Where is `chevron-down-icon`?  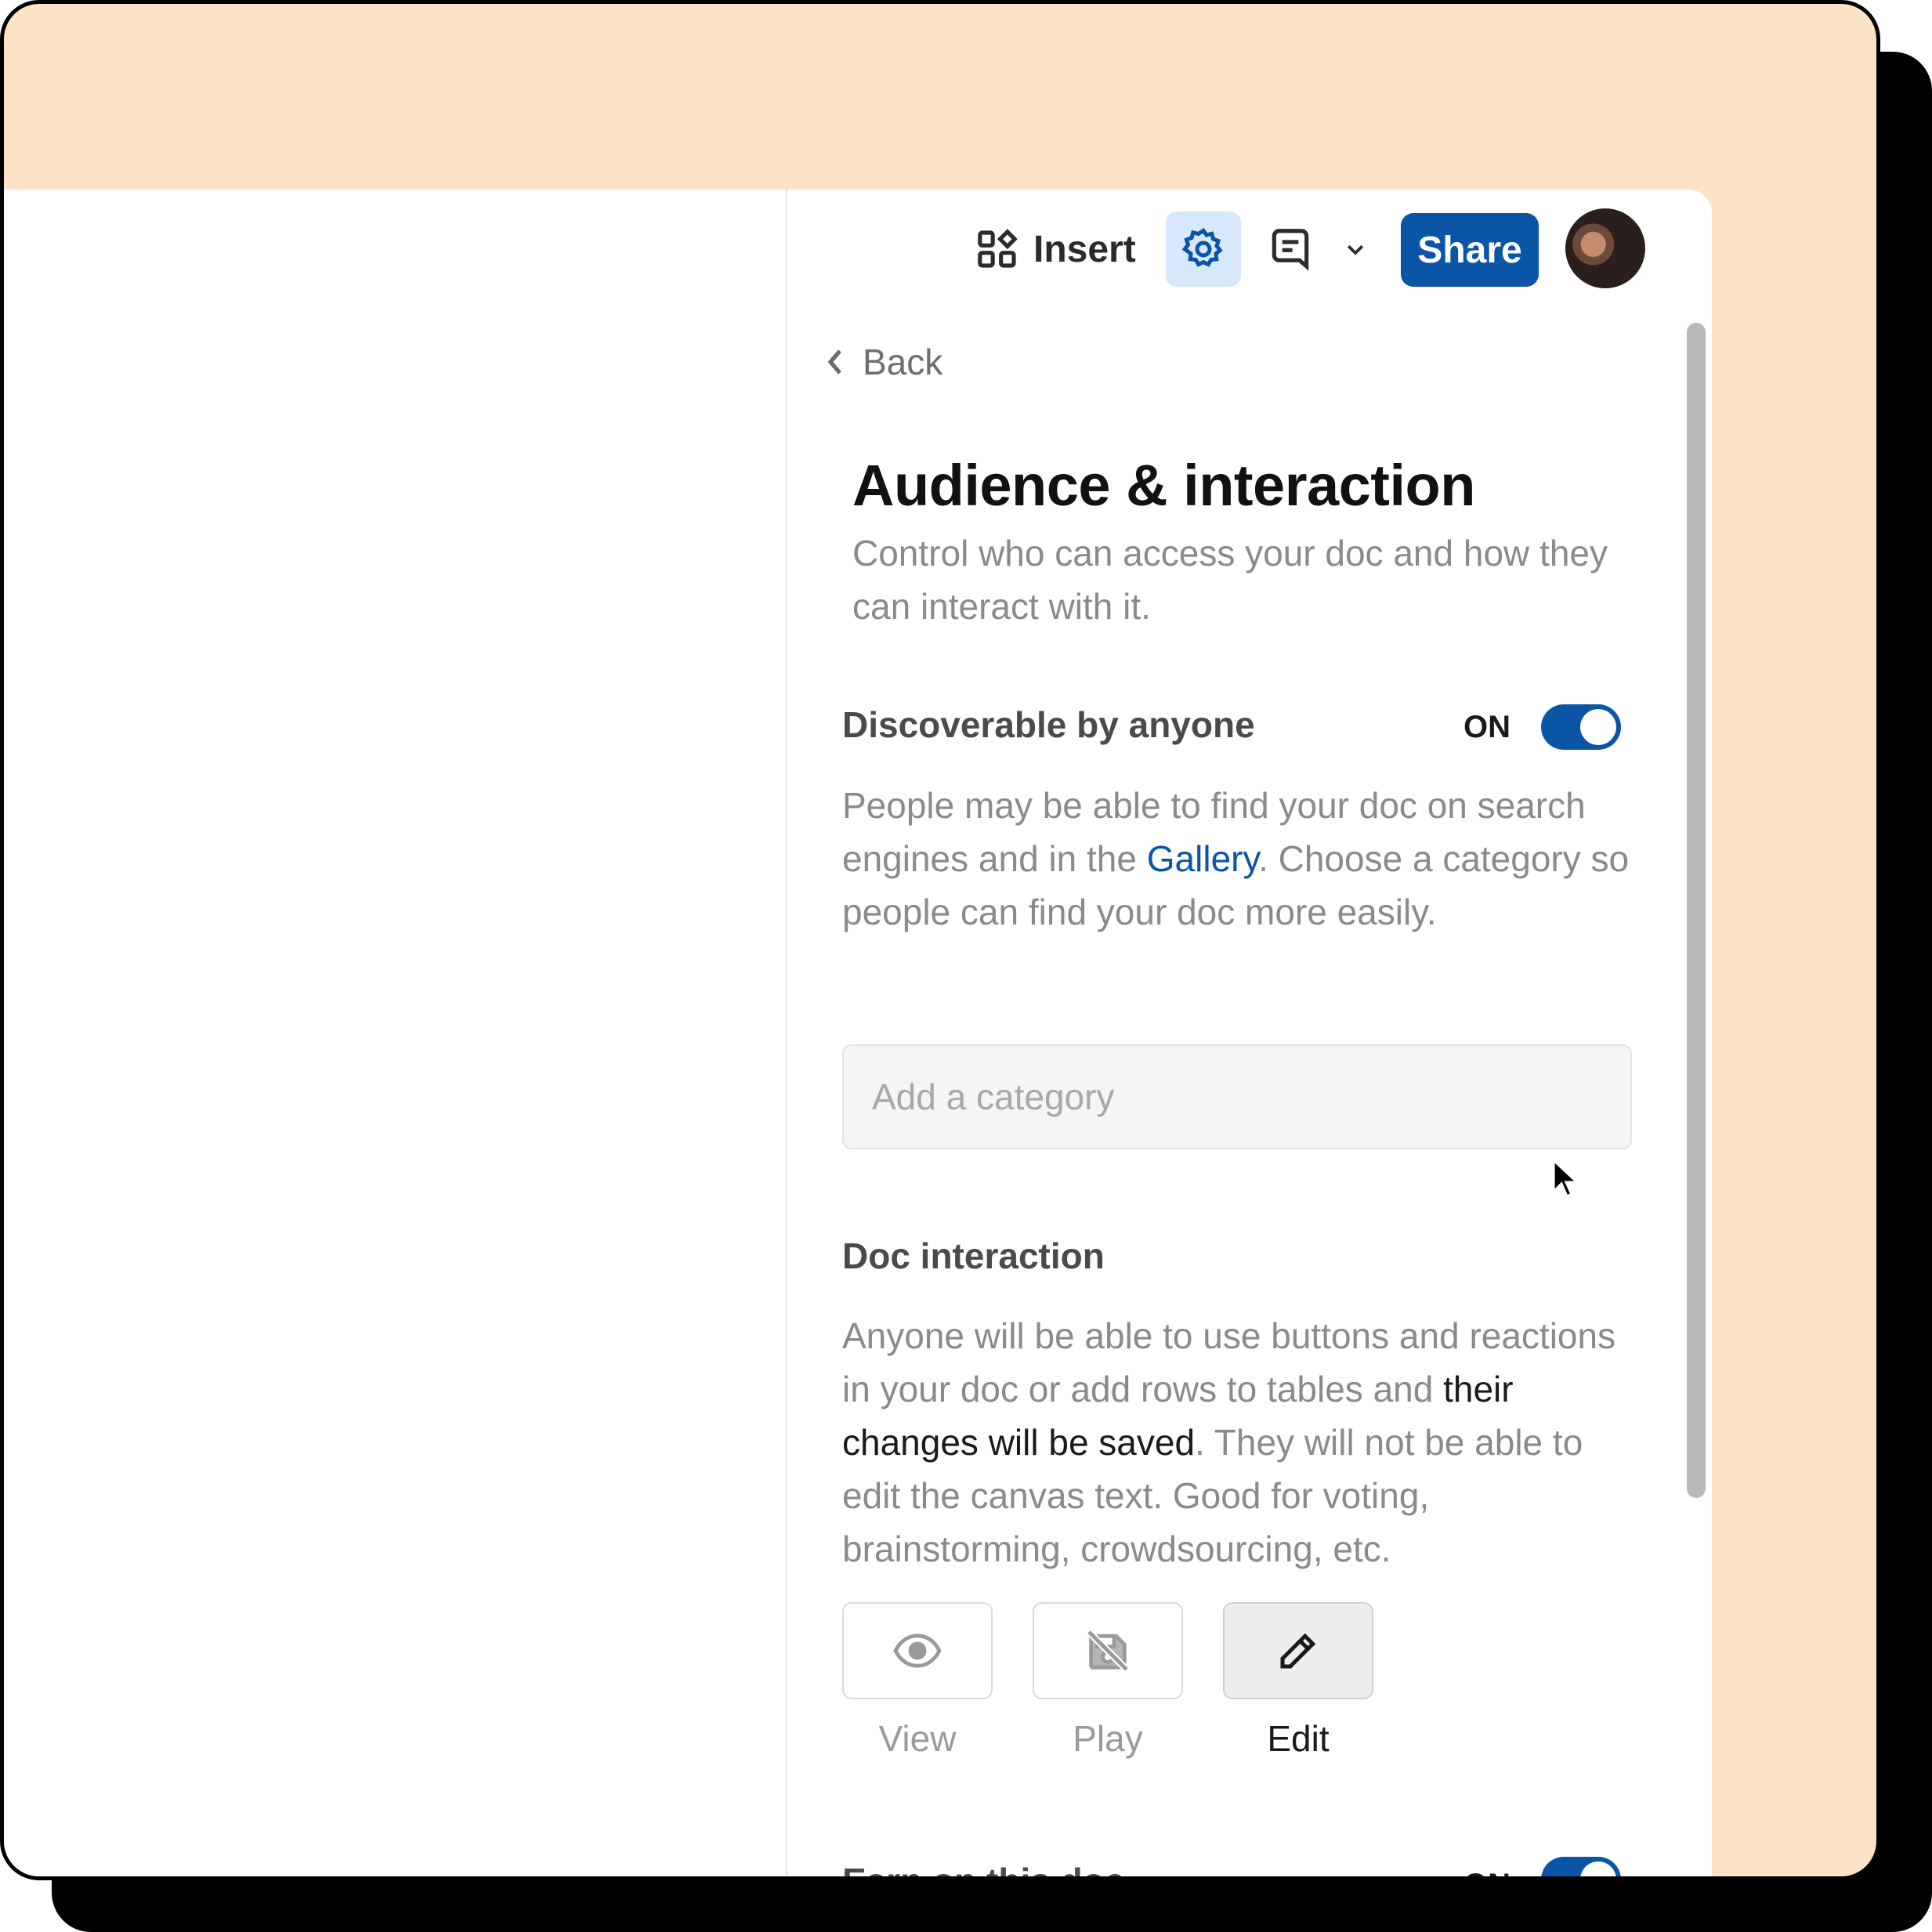
chevron-down-icon is located at coordinates (1355, 250).